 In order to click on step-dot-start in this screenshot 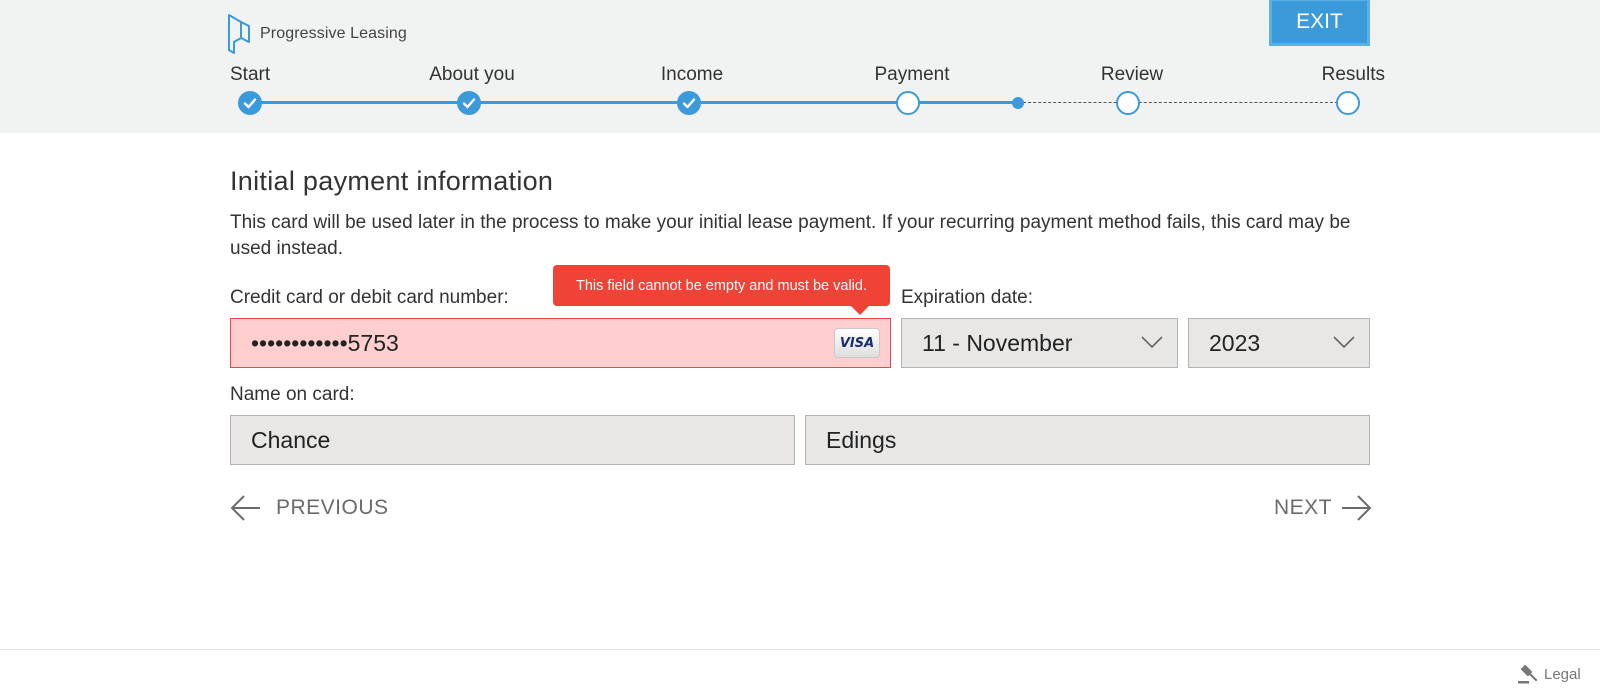, I will do `click(250, 103)`.